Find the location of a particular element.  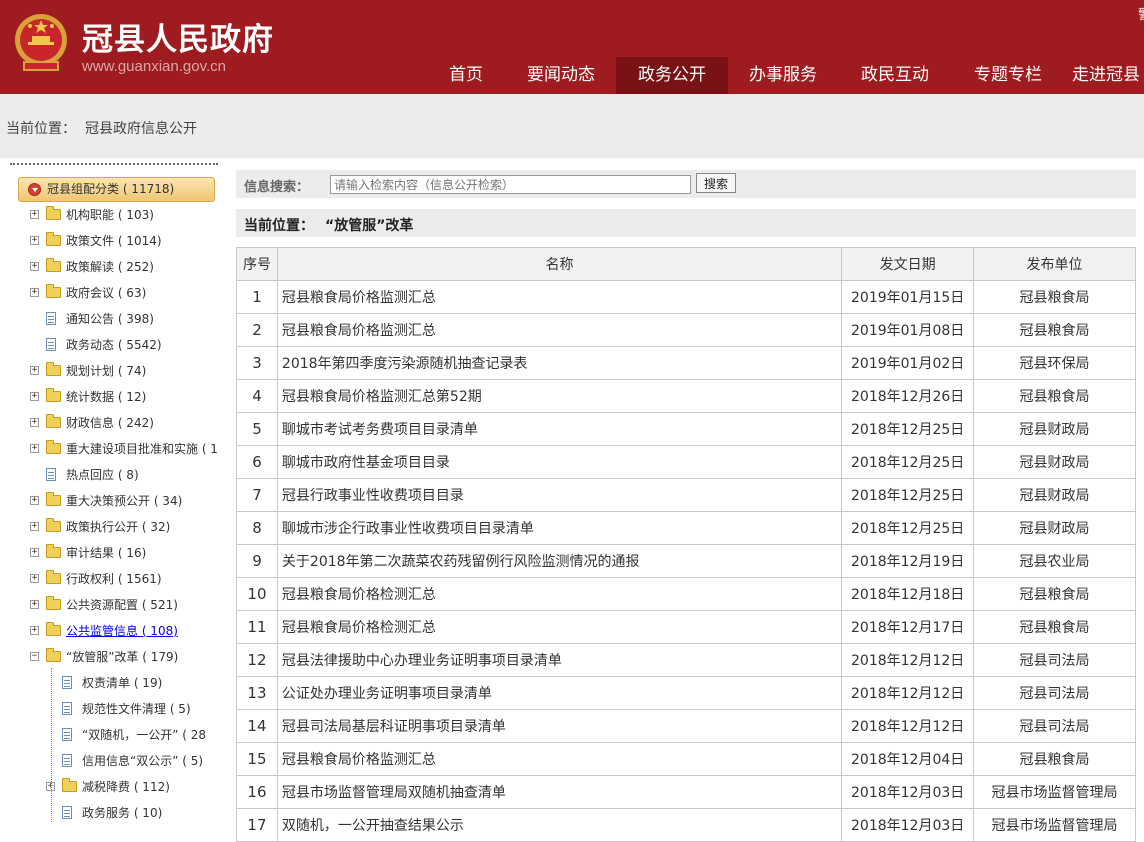

tree-item: + 财政信息 ( 242) is located at coordinates (118, 423).